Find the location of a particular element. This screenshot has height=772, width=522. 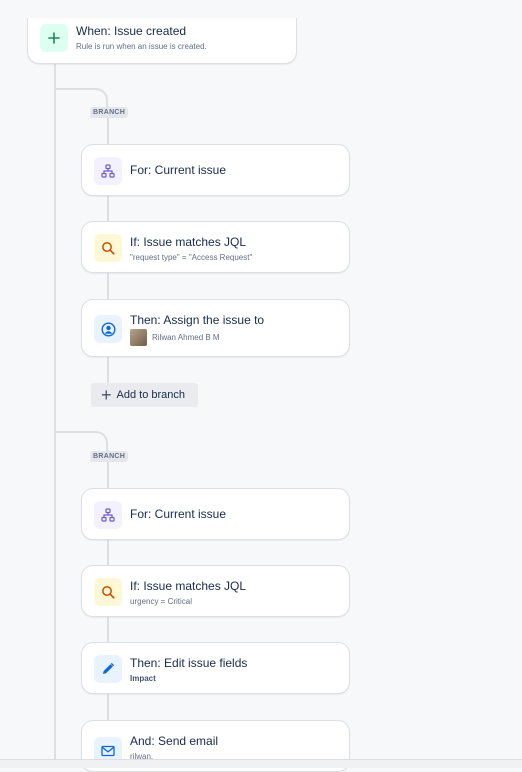

plus-icon: + is located at coordinates (106, 395).